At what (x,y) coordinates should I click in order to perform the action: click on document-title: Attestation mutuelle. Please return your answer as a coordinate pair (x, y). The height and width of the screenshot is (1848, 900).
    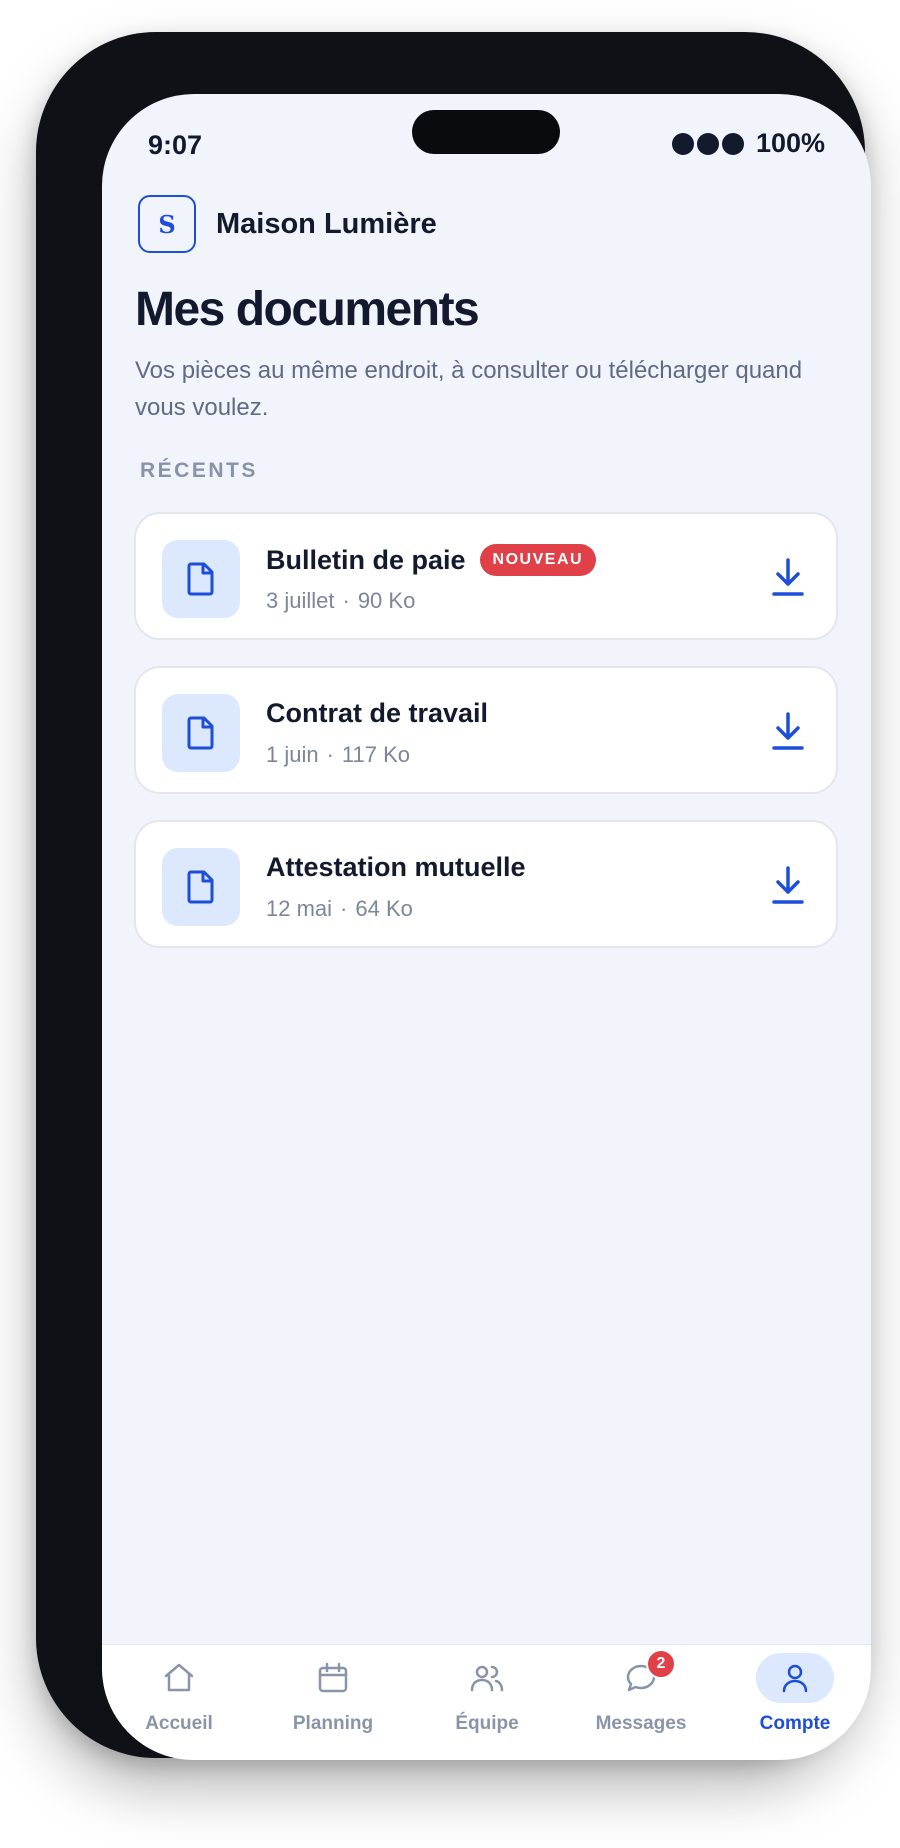
    Looking at the image, I should click on (396, 867).